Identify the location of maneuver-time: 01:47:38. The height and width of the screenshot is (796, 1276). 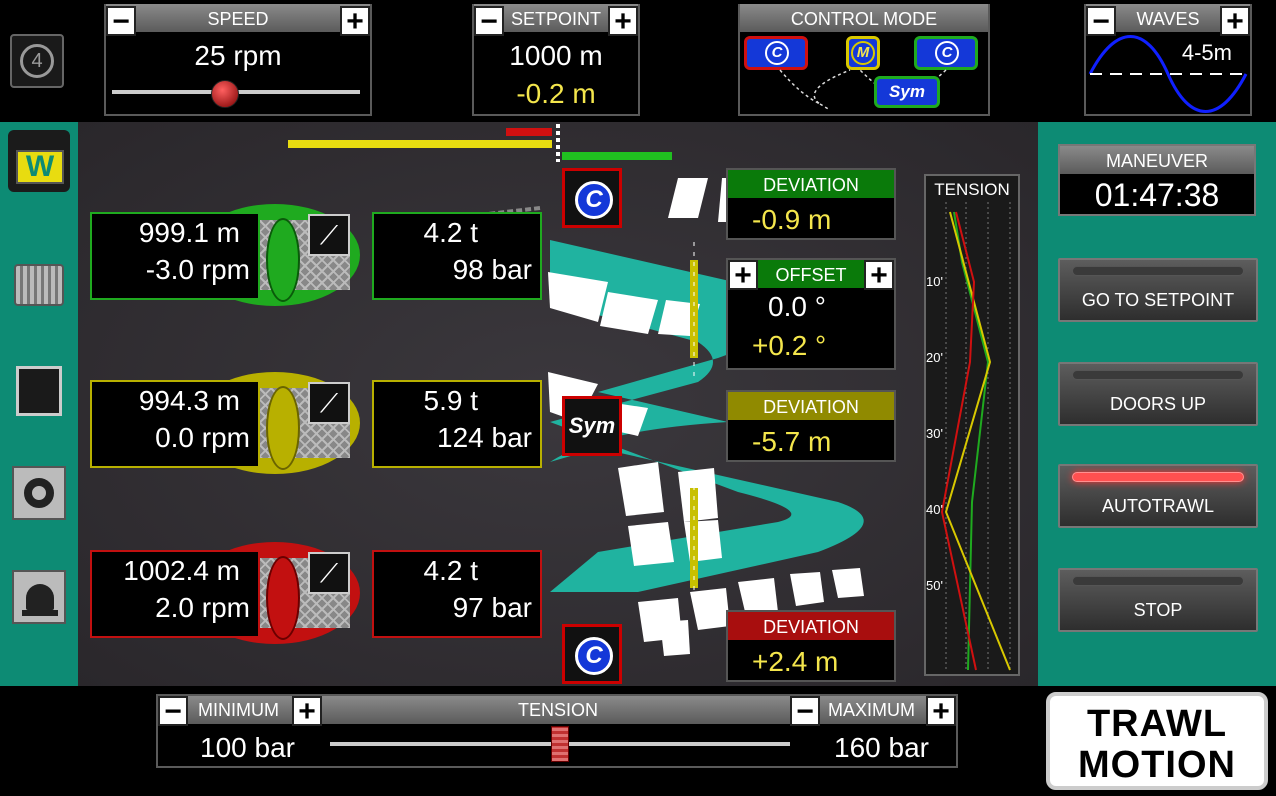
(1157, 195).